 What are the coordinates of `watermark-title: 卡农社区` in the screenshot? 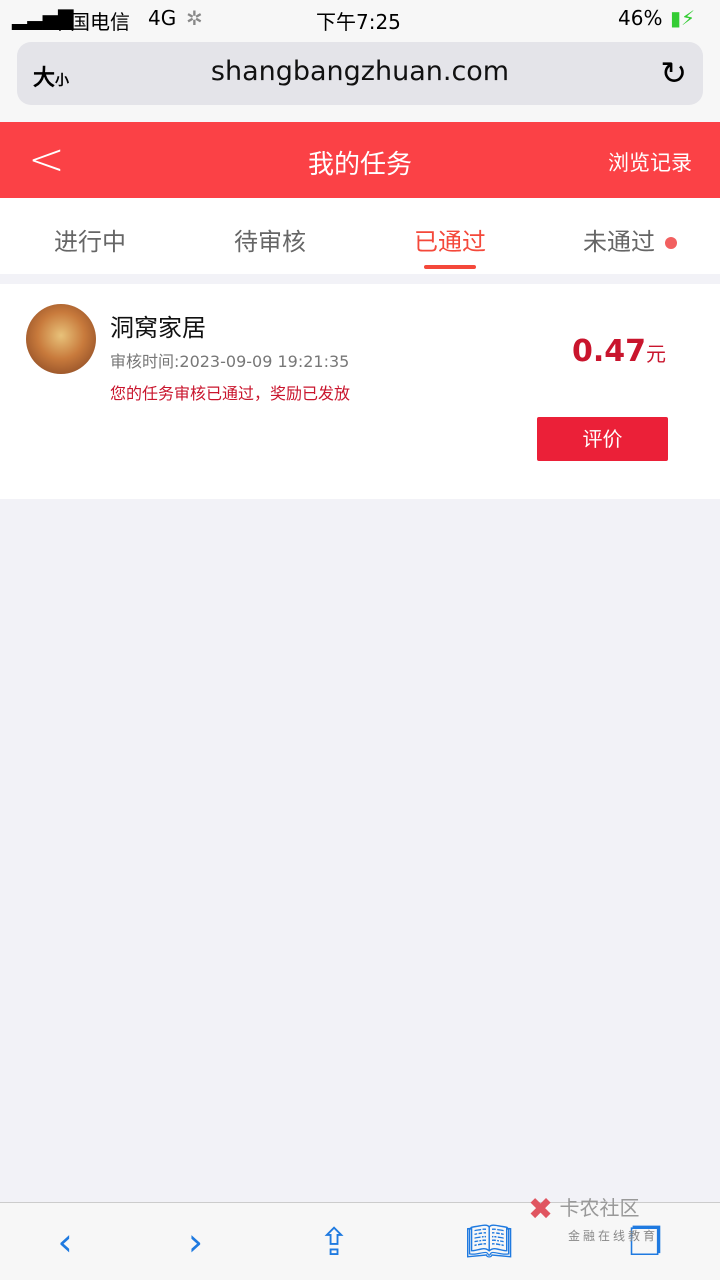 It's located at (599, 1208).